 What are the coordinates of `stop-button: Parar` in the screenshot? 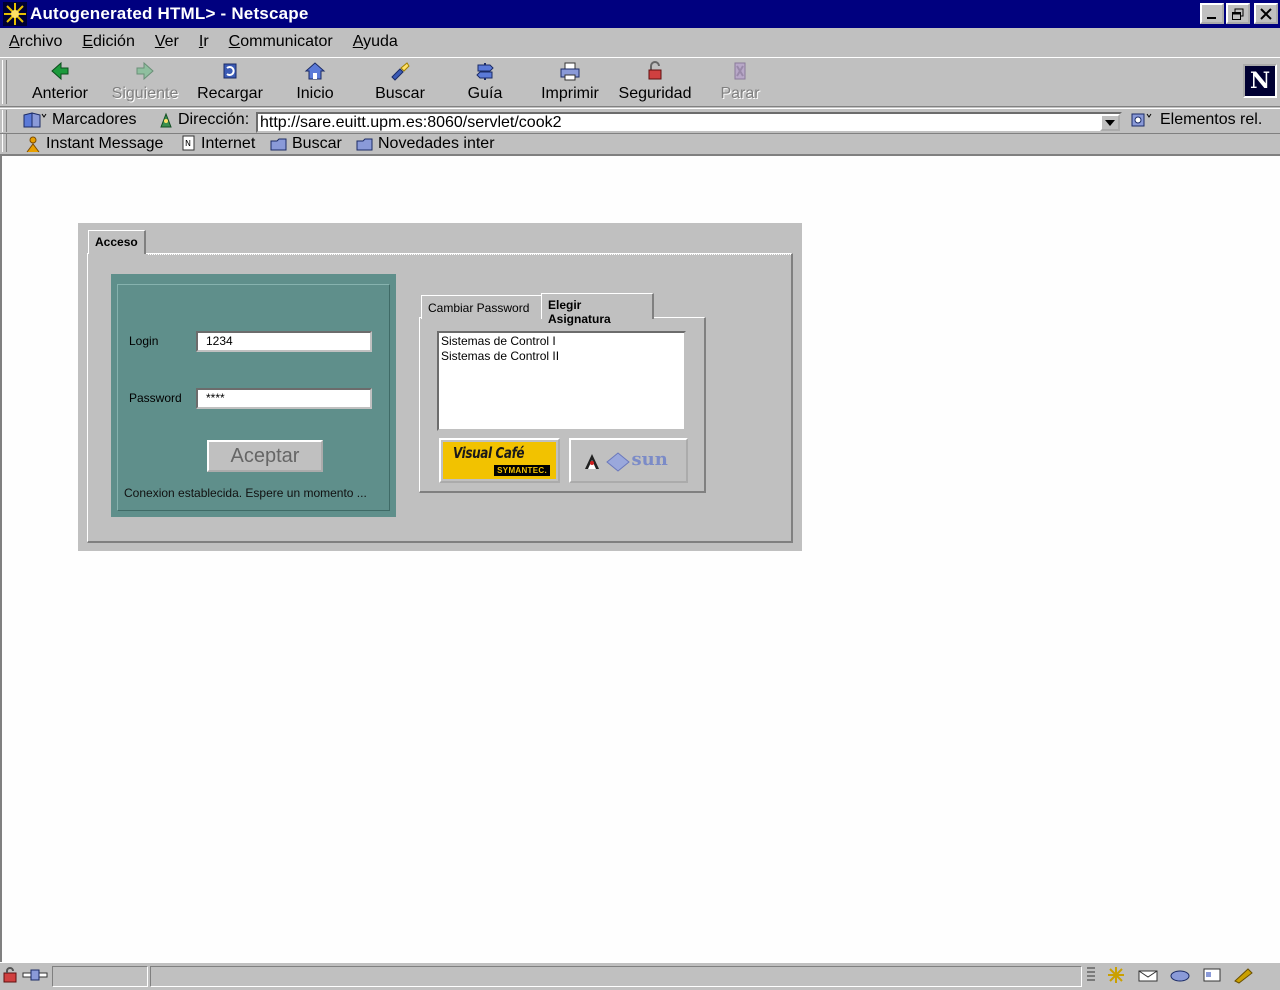 It's located at (740, 83).